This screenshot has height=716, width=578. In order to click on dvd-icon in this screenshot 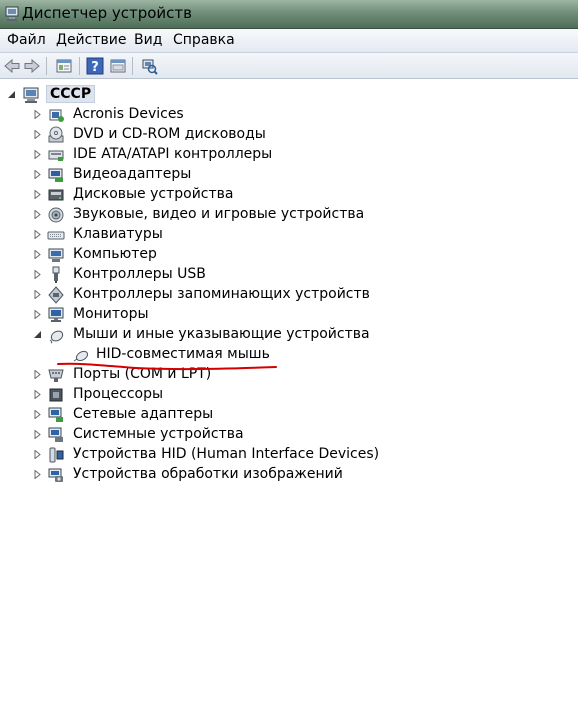, I will do `click(56, 134)`.